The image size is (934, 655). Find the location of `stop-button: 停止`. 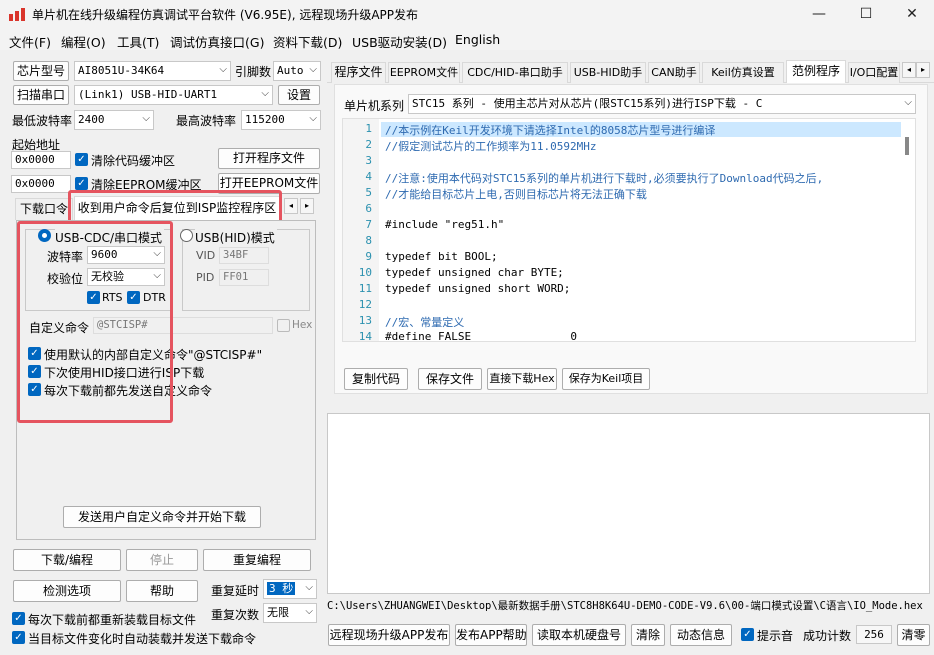

stop-button: 停止 is located at coordinates (162, 560).